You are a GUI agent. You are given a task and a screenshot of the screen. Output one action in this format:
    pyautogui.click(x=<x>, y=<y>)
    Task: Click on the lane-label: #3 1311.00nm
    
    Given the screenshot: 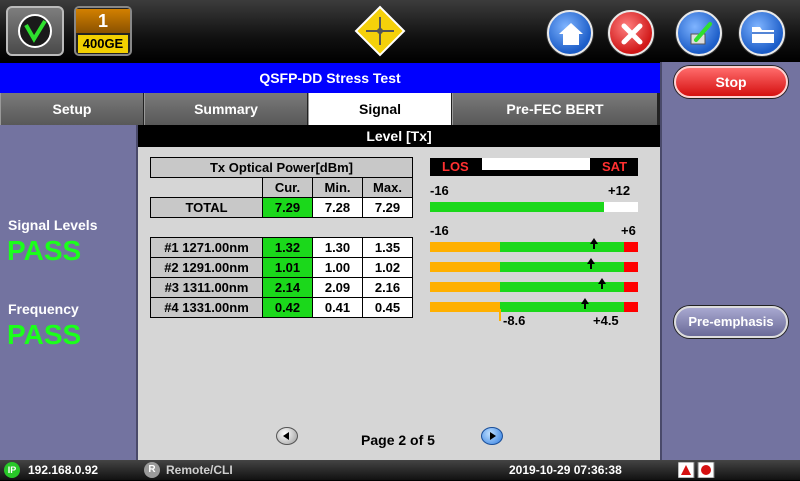 What is the action you would take?
    pyautogui.click(x=206, y=287)
    